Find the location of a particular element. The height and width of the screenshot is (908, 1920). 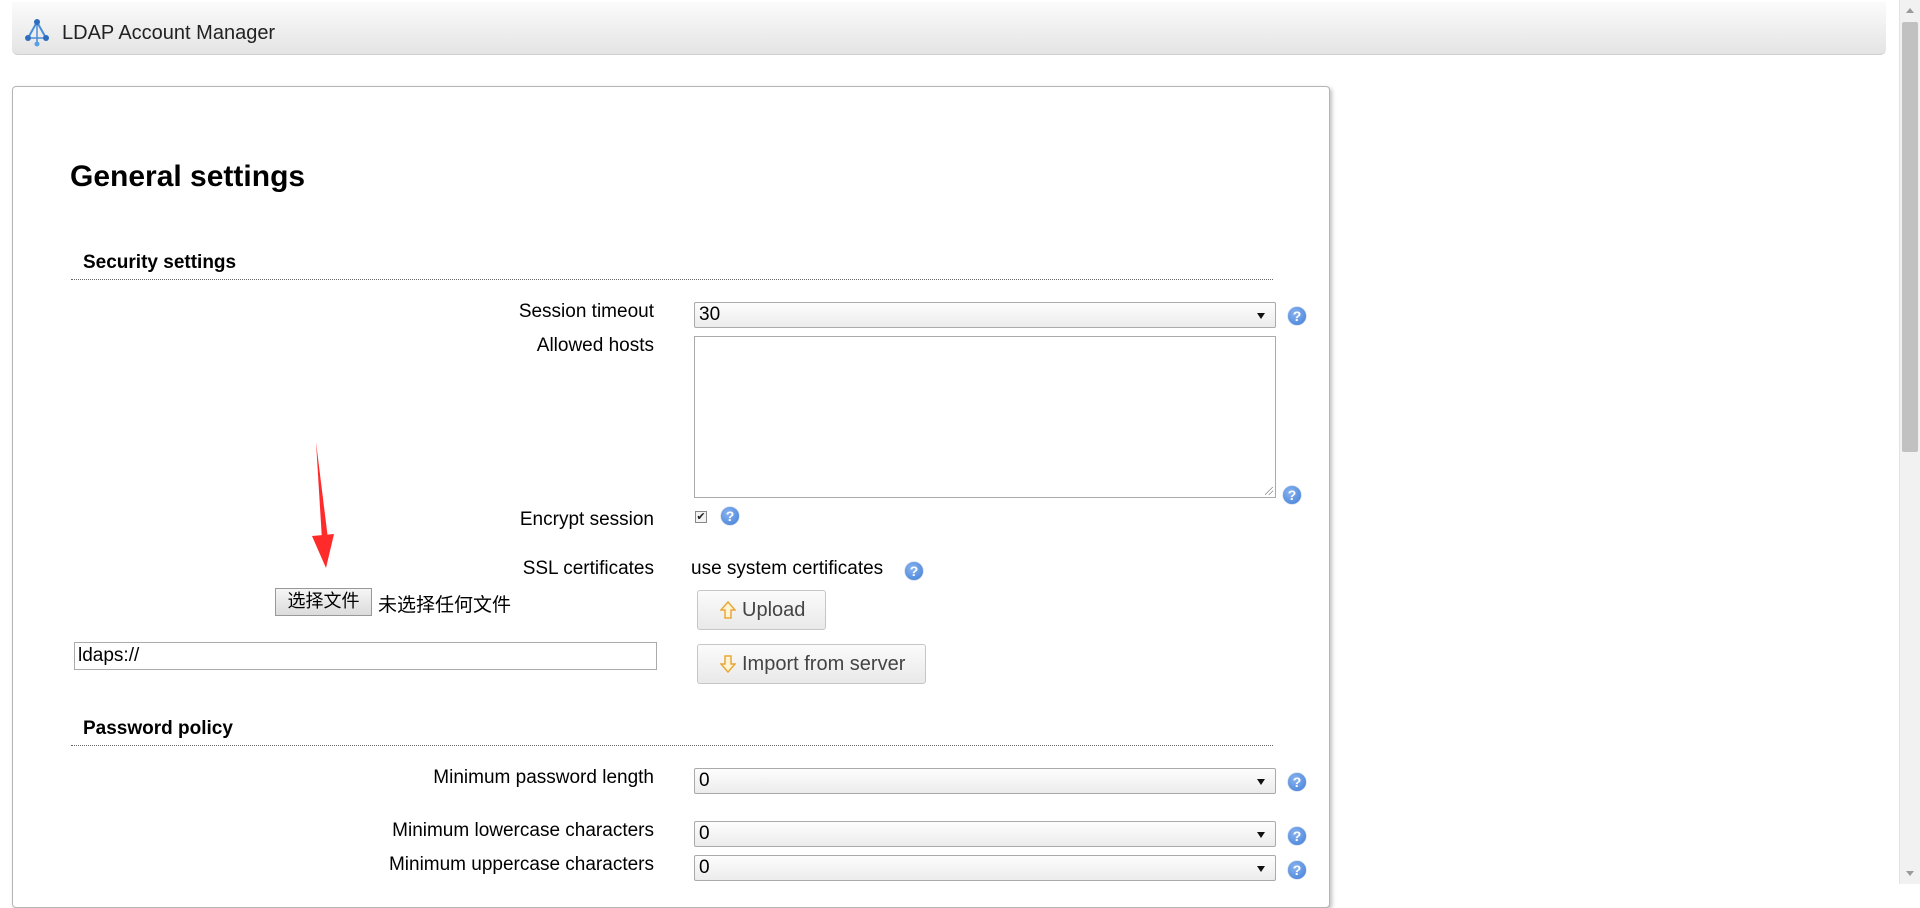

encrypt-session-label: Encrypt session is located at coordinates (586, 519).